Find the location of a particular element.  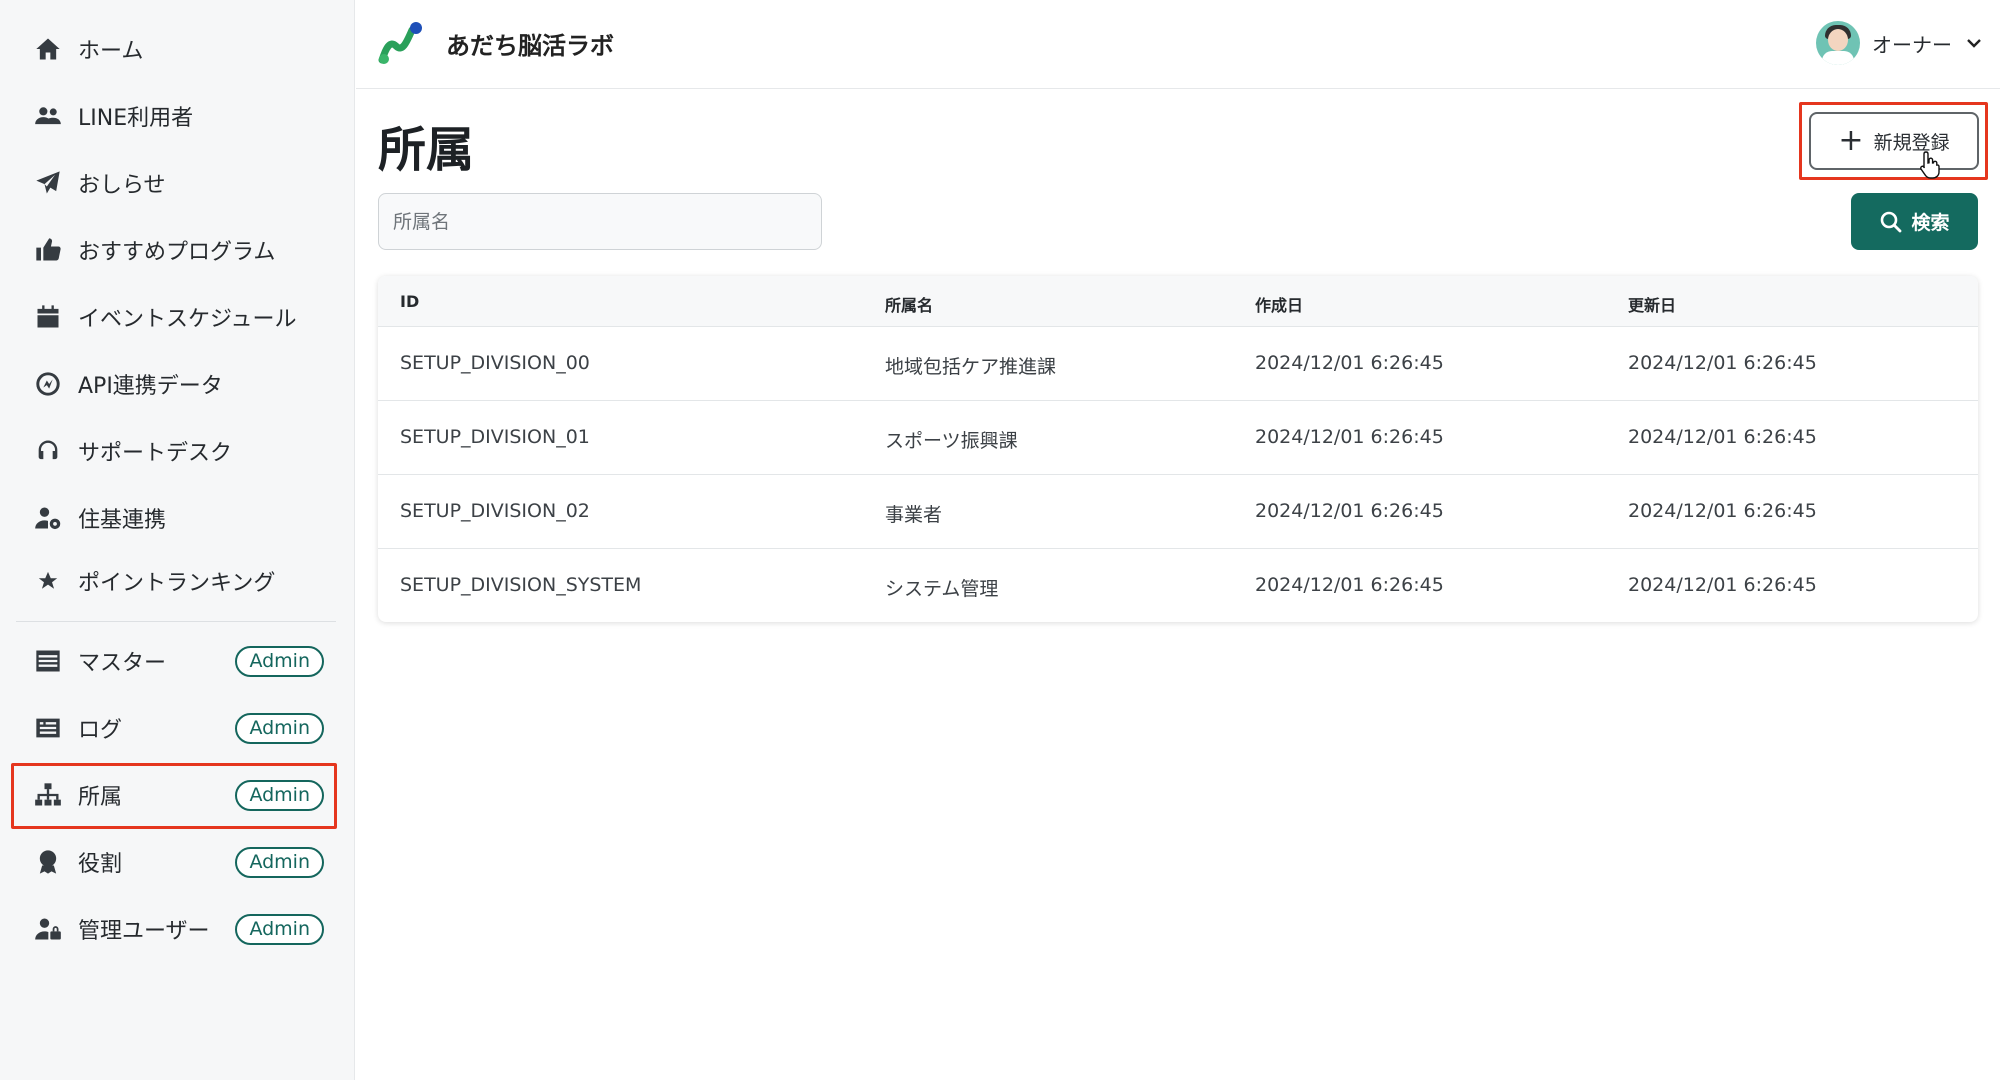

sidebar-item-point-ranking: ポイントランキング is located at coordinates (175, 581).